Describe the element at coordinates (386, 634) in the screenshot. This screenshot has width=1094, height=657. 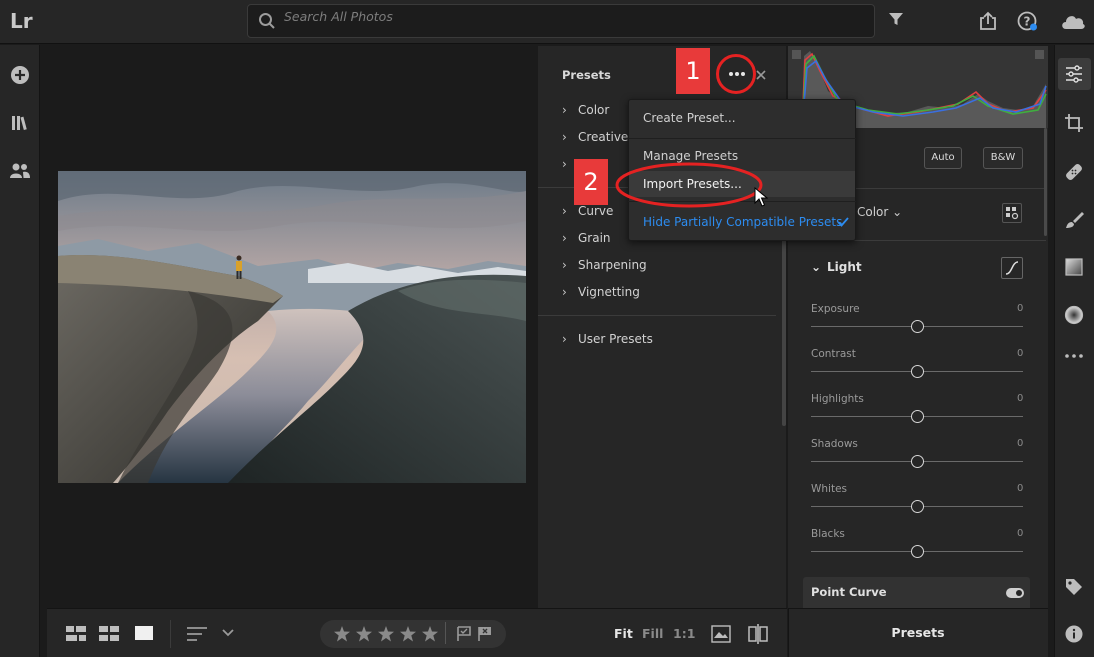
I see `star-rating` at that location.